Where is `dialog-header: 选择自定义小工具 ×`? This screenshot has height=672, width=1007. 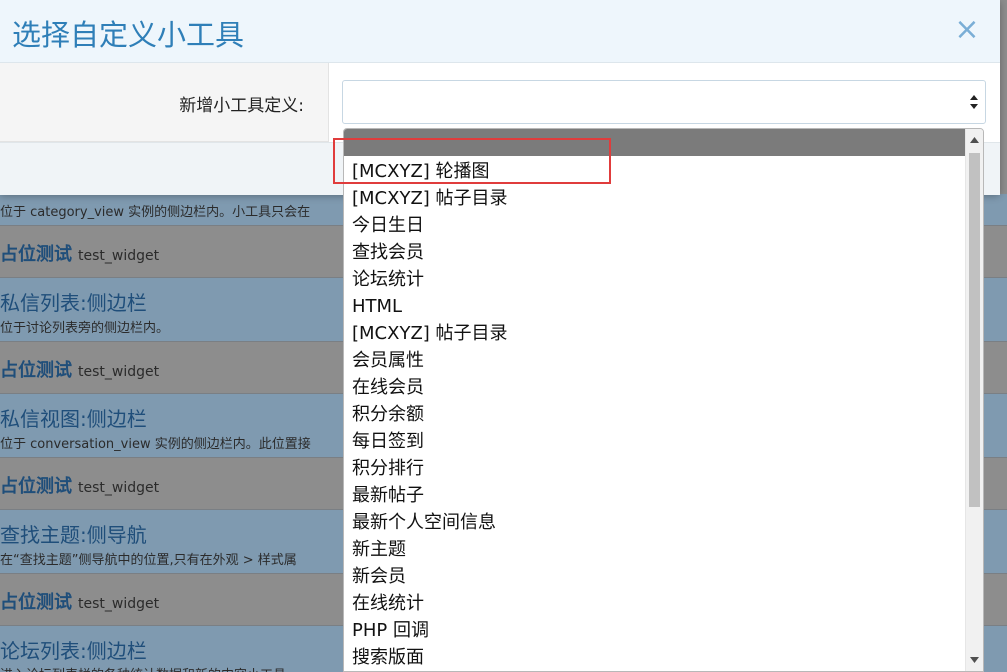
dialog-header: 选择自定义小工具 × is located at coordinates (500, 31).